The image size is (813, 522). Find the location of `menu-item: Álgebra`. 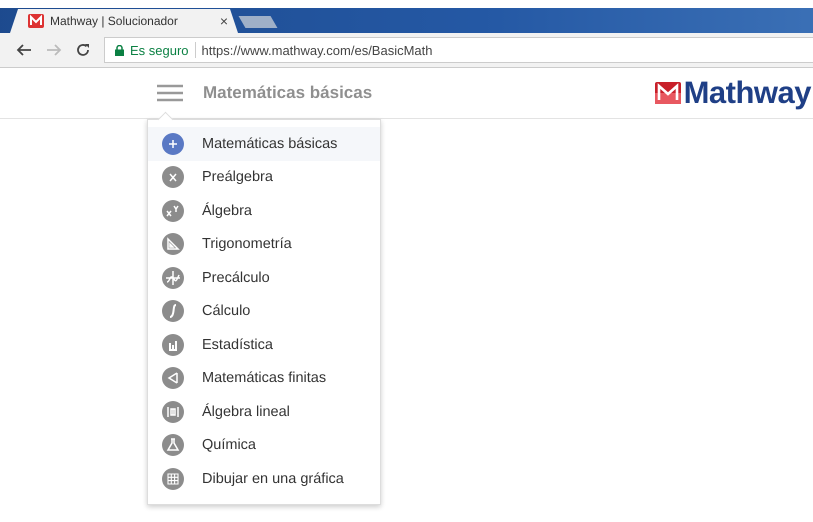

menu-item: Álgebra is located at coordinates (264, 211).